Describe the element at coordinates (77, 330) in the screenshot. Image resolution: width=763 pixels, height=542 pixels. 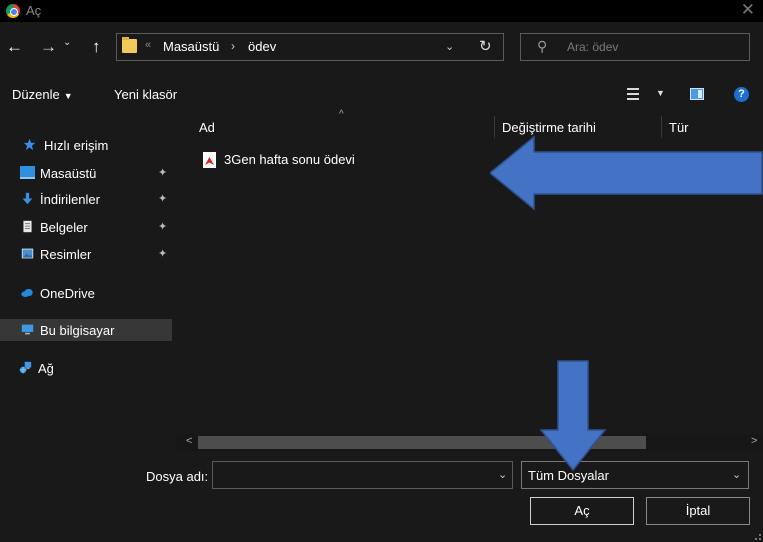
I see `sidebar-item-label: Bu bilgisayar` at that location.